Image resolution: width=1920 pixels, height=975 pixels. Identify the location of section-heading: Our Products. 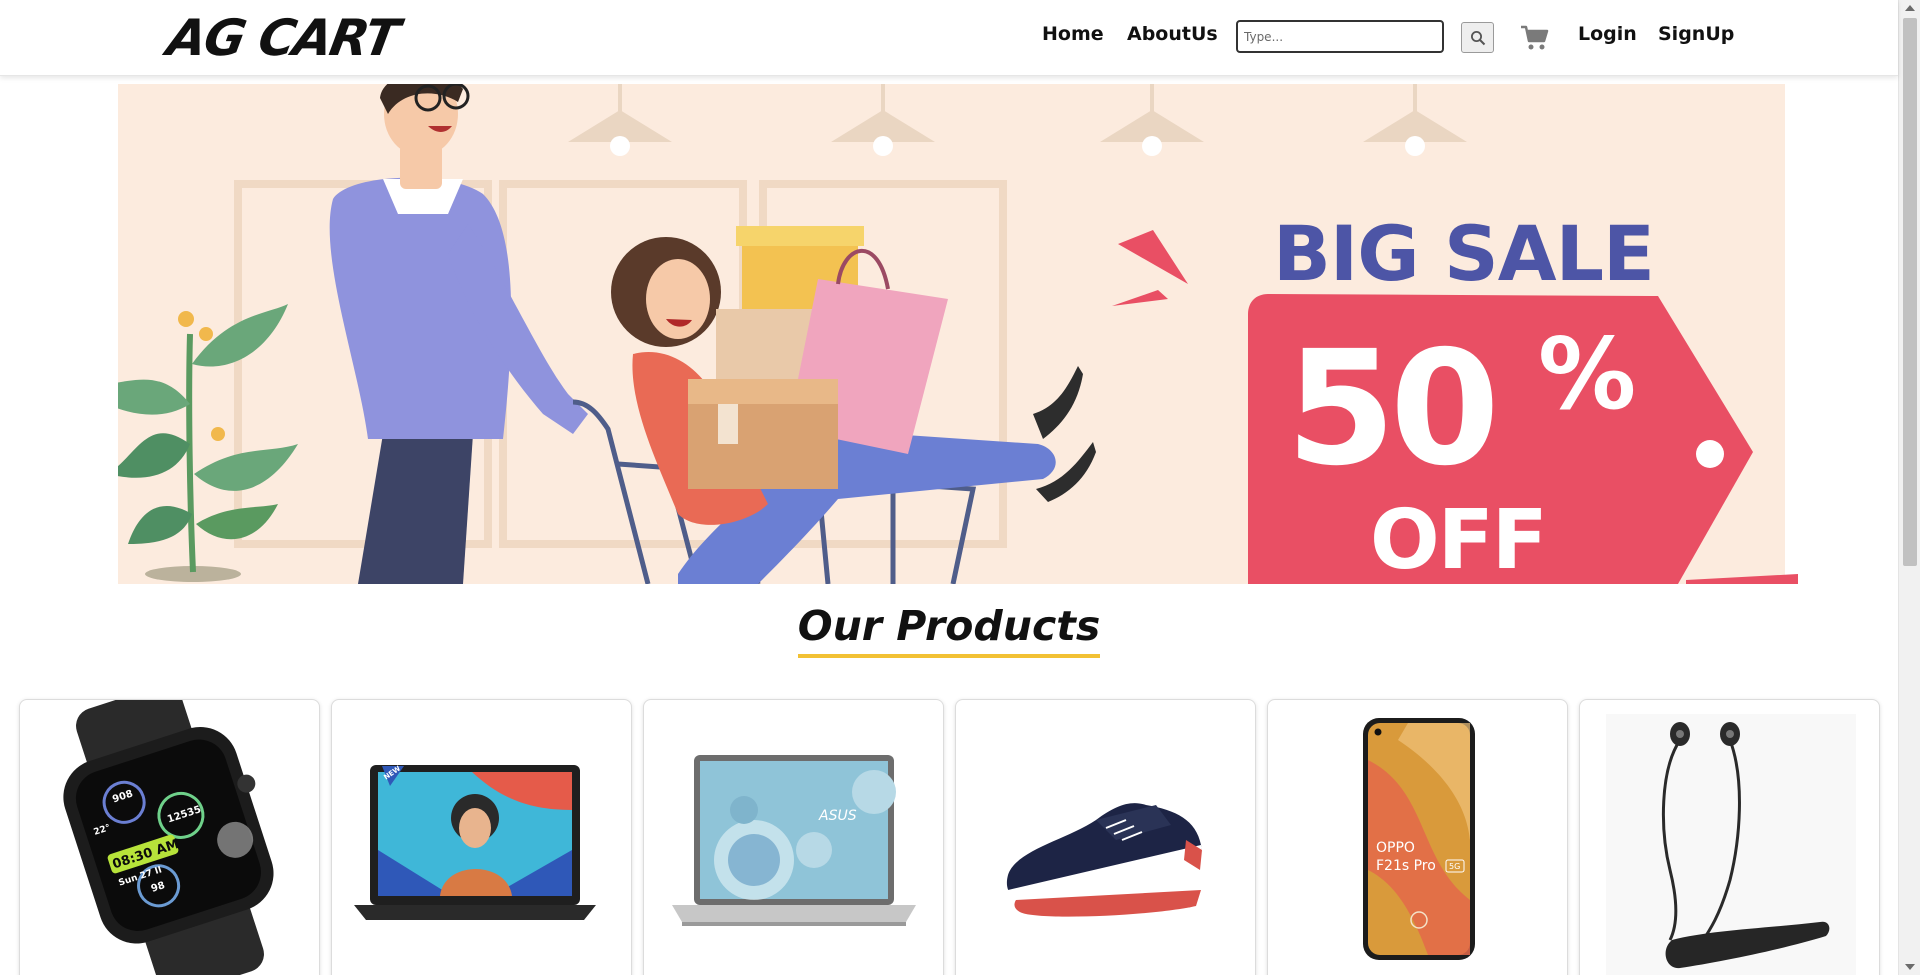
(949, 629).